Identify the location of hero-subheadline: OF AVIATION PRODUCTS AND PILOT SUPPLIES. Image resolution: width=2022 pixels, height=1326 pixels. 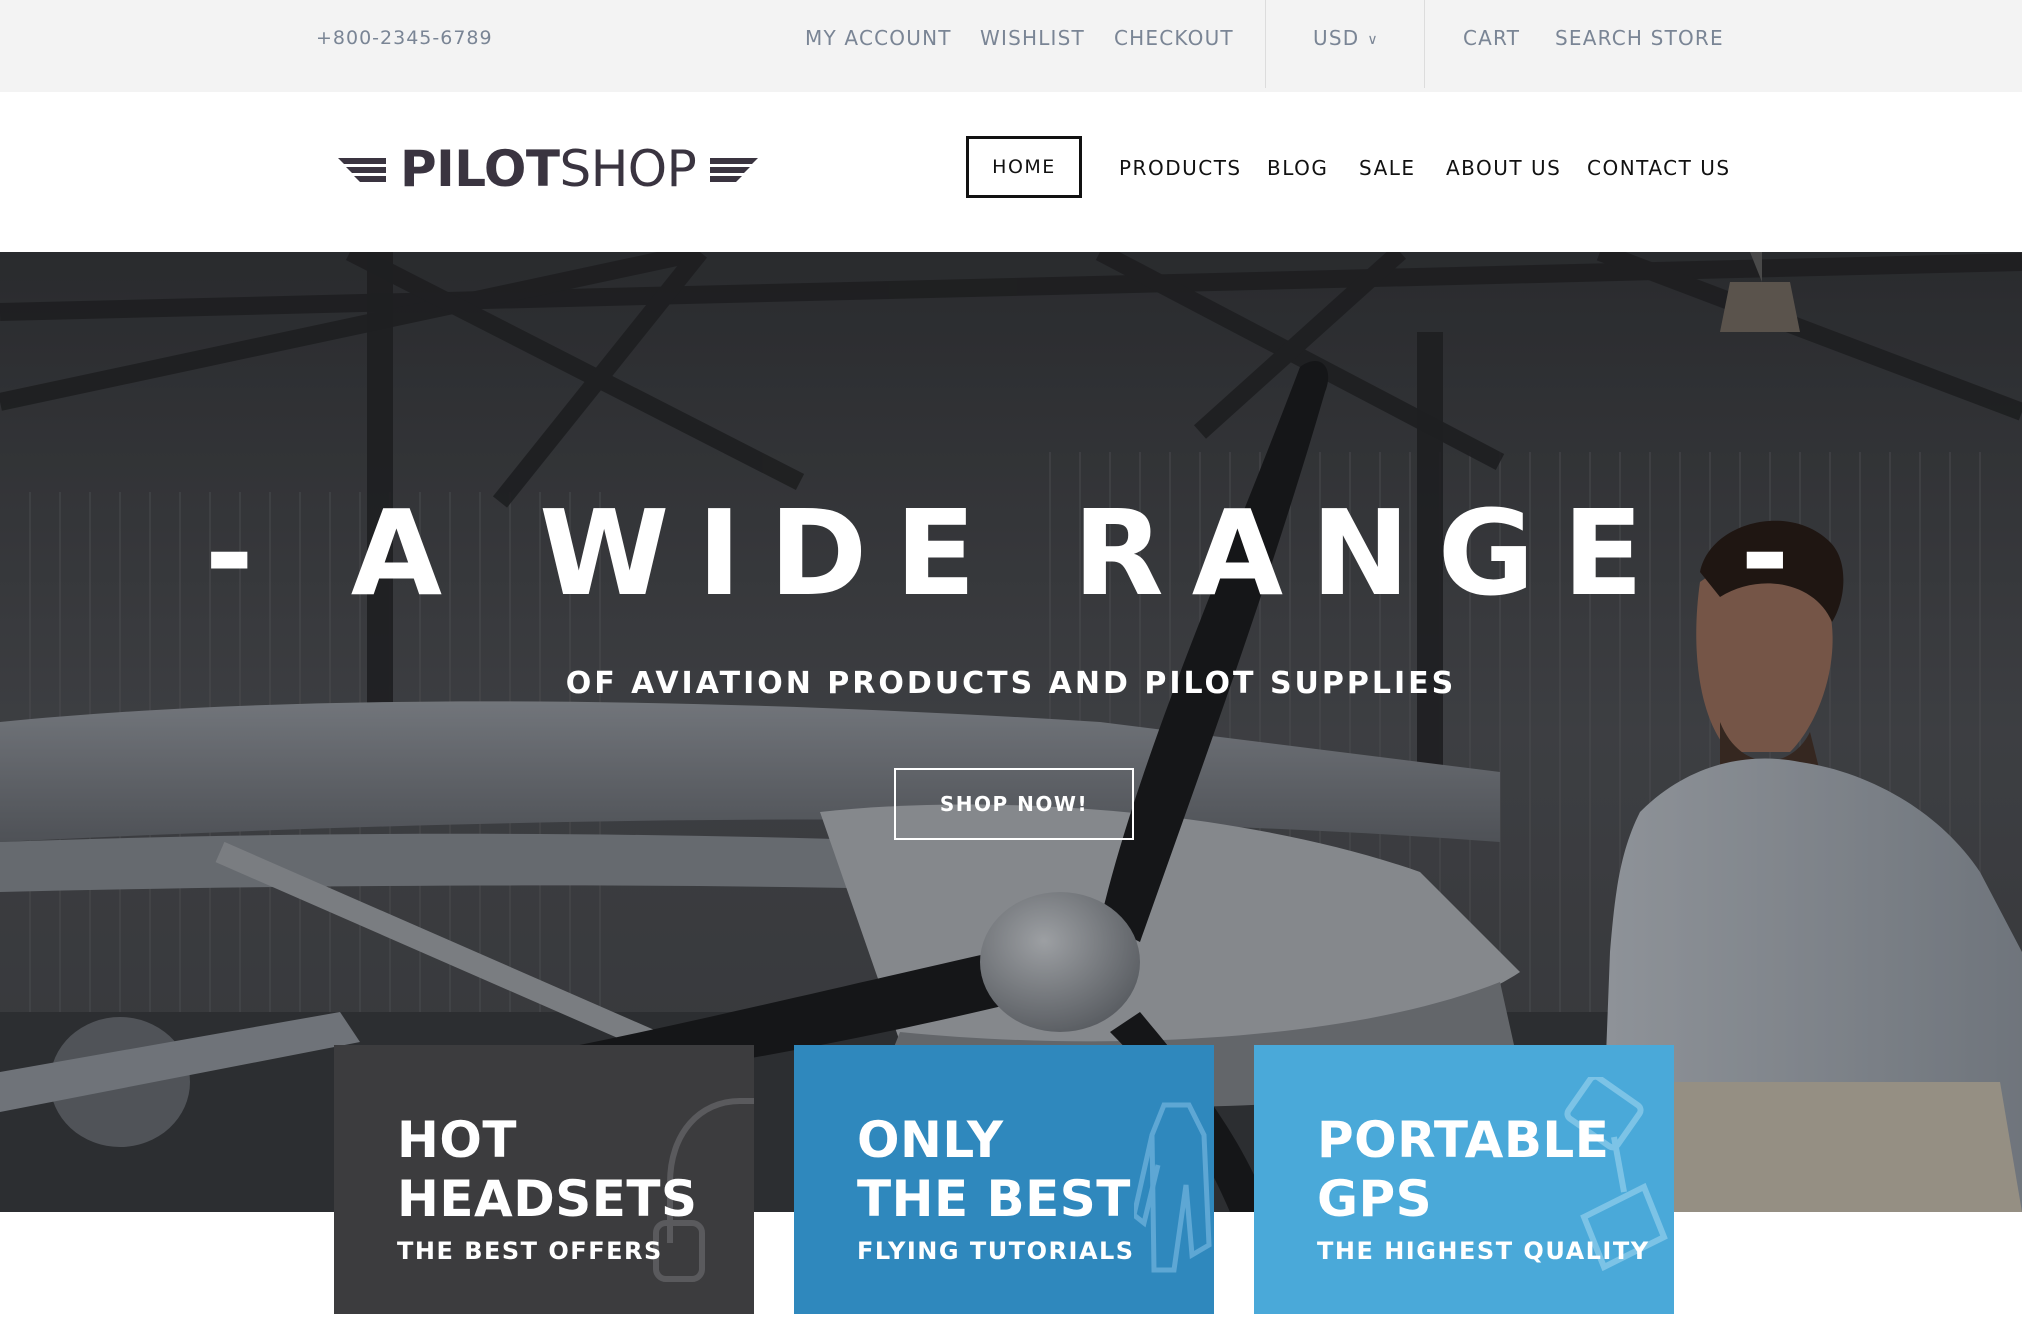
(1011, 683).